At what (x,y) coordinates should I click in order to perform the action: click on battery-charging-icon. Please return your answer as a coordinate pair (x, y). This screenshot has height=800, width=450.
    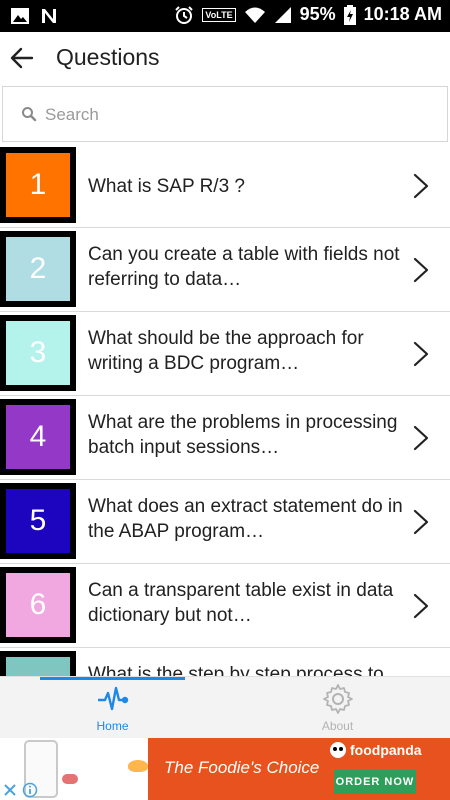
    Looking at the image, I should click on (349, 14).